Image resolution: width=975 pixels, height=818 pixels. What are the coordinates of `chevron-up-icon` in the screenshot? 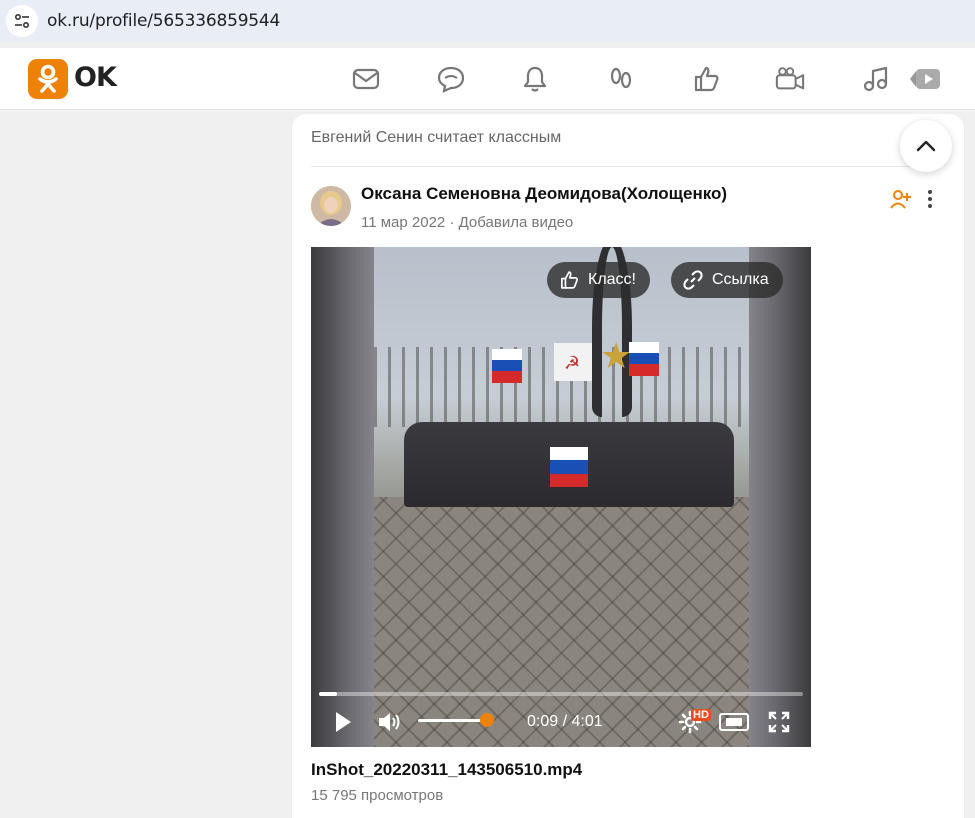 It's located at (926, 146).